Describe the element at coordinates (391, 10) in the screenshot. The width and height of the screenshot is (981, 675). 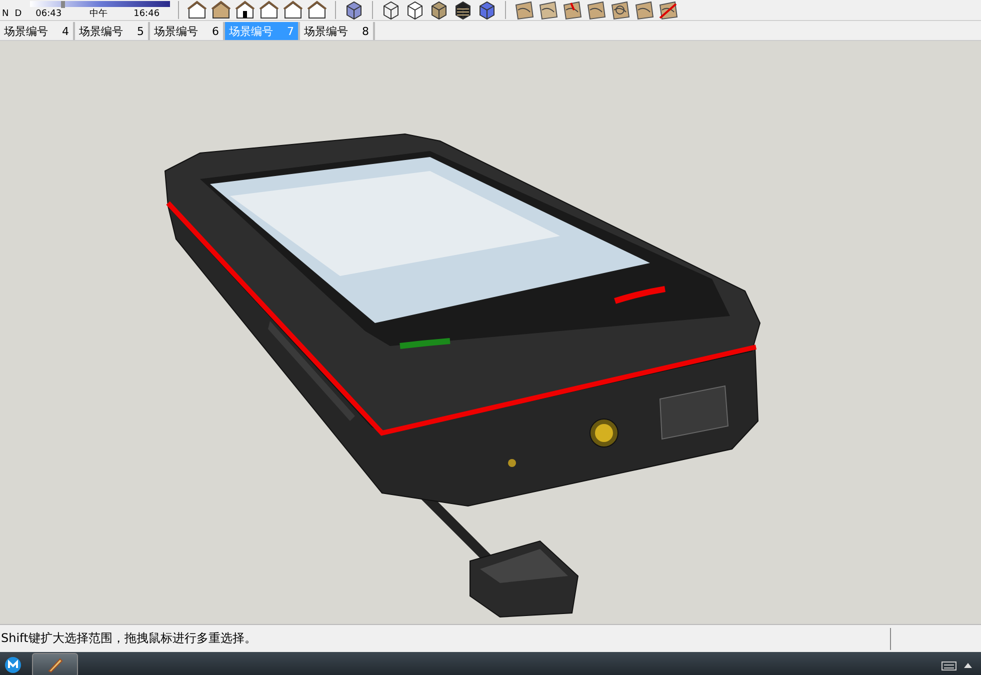
I see `wireframe-cube-icon` at that location.